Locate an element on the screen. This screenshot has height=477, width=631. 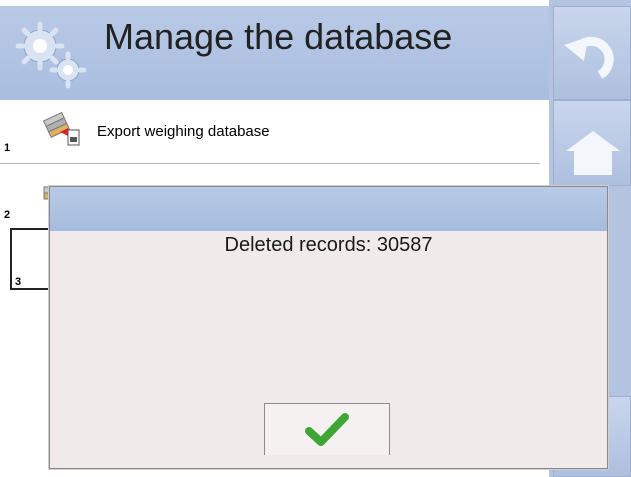
list-item-number: 2 is located at coordinates (7, 215).